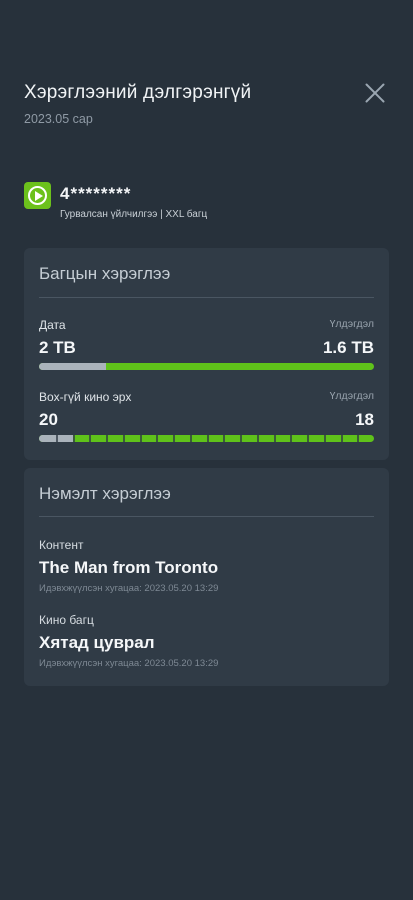 This screenshot has height=900, width=413. I want to click on metric-remaining: 18, so click(364, 419).